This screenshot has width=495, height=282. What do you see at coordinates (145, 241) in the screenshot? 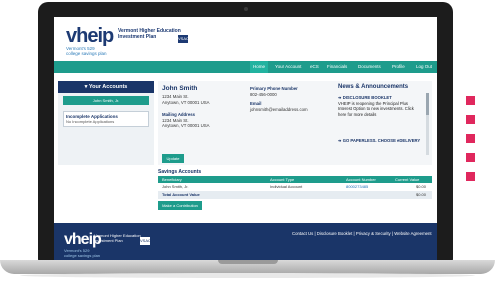
I see `footer-vsac-badge-icon: VSAC` at bounding box center [145, 241].